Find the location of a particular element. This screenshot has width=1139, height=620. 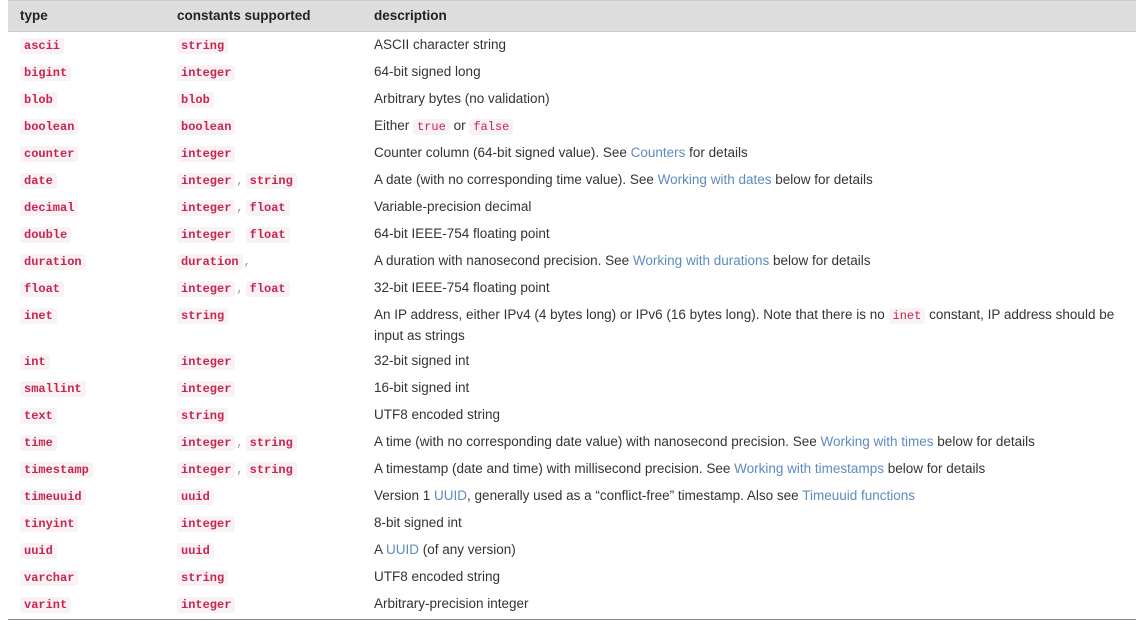

description-text: 8-bit signed int is located at coordinates (418, 522).